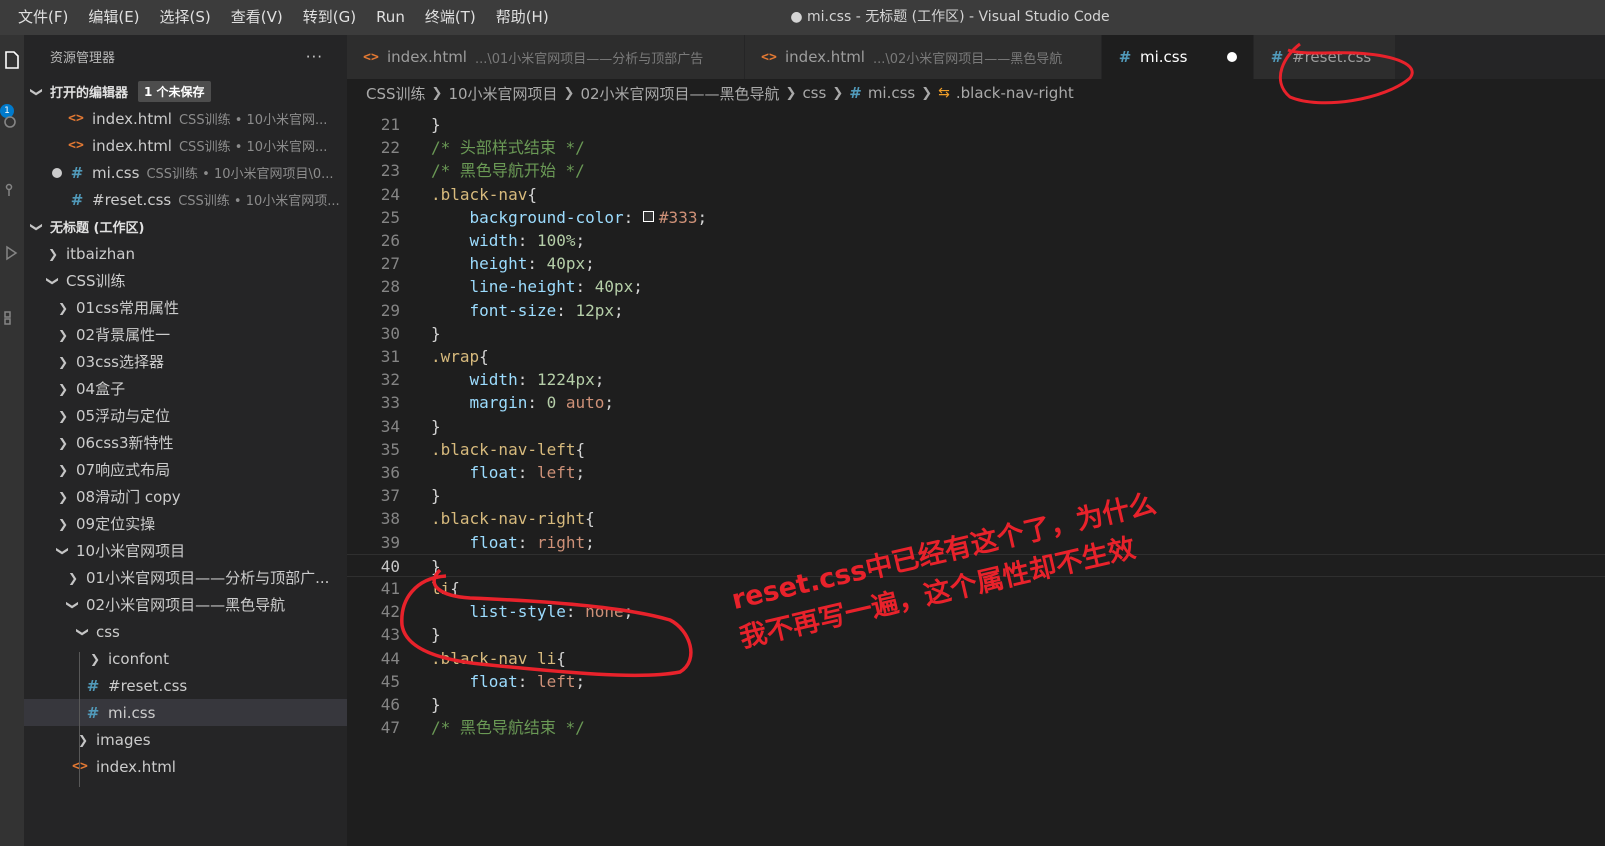  What do you see at coordinates (390, 704) in the screenshot?
I see `line-number: 46` at bounding box center [390, 704].